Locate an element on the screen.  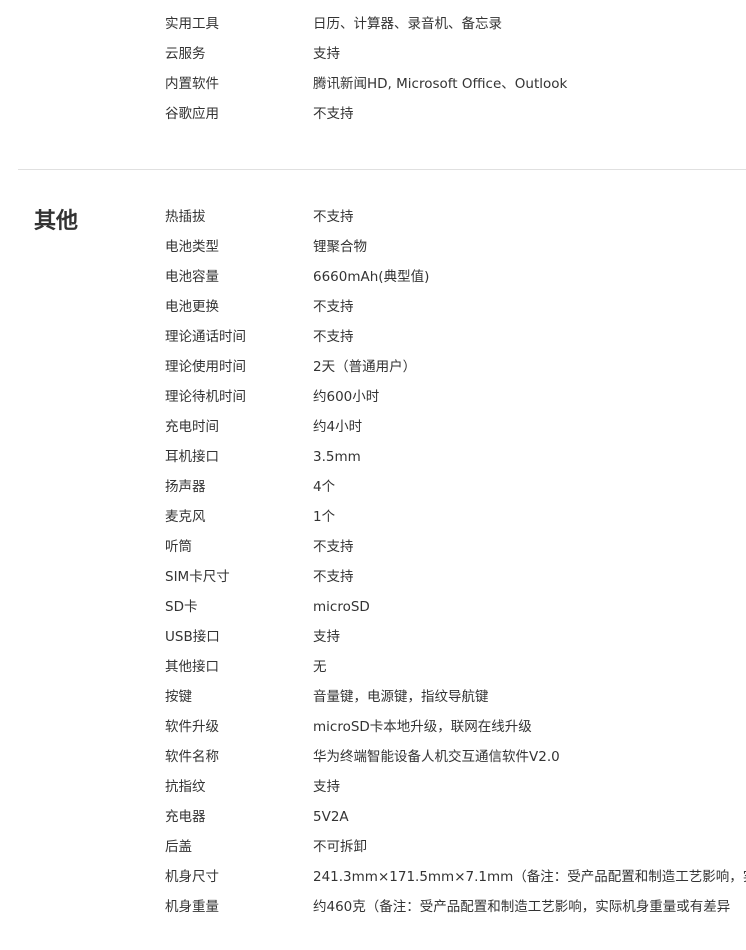
spec-row: 后盖 不可拆卸 is located at coordinates (373, 847).